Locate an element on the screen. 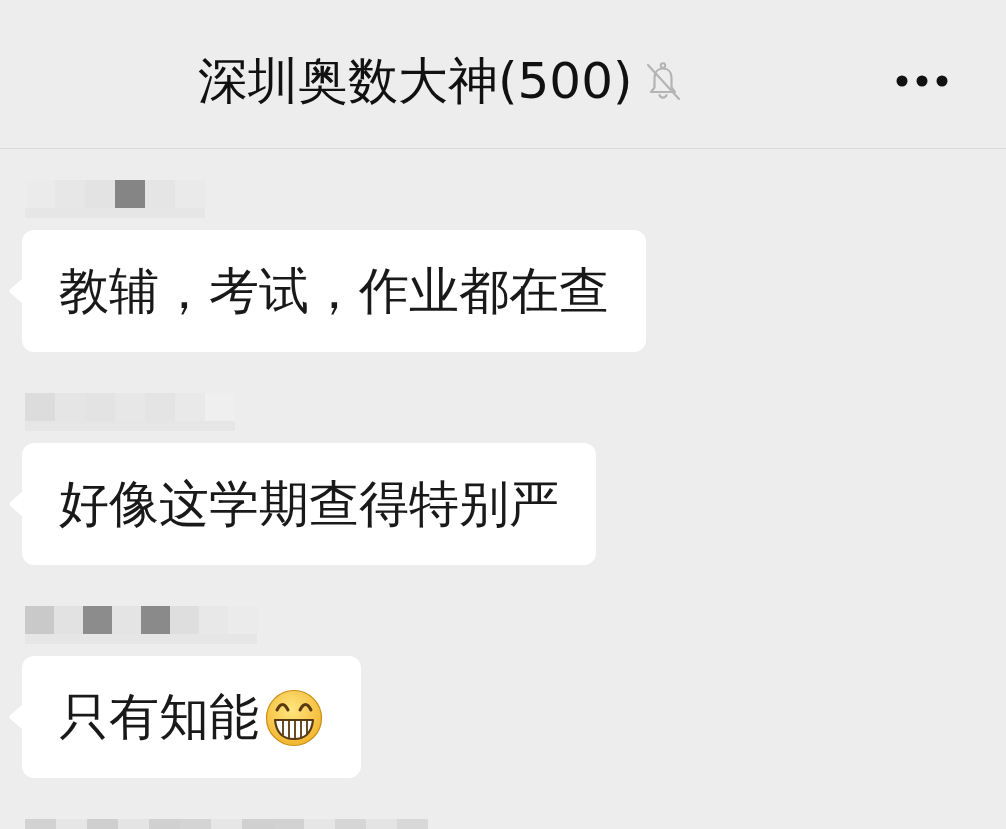 This screenshot has width=1006, height=829. message-text: 教辅，考试，作业都在查 is located at coordinates (334, 291).